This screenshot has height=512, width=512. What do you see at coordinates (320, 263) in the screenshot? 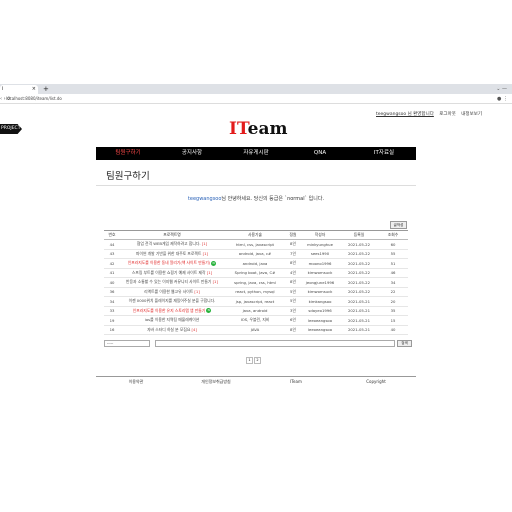
I see `row-writer: moono1996` at bounding box center [320, 263].